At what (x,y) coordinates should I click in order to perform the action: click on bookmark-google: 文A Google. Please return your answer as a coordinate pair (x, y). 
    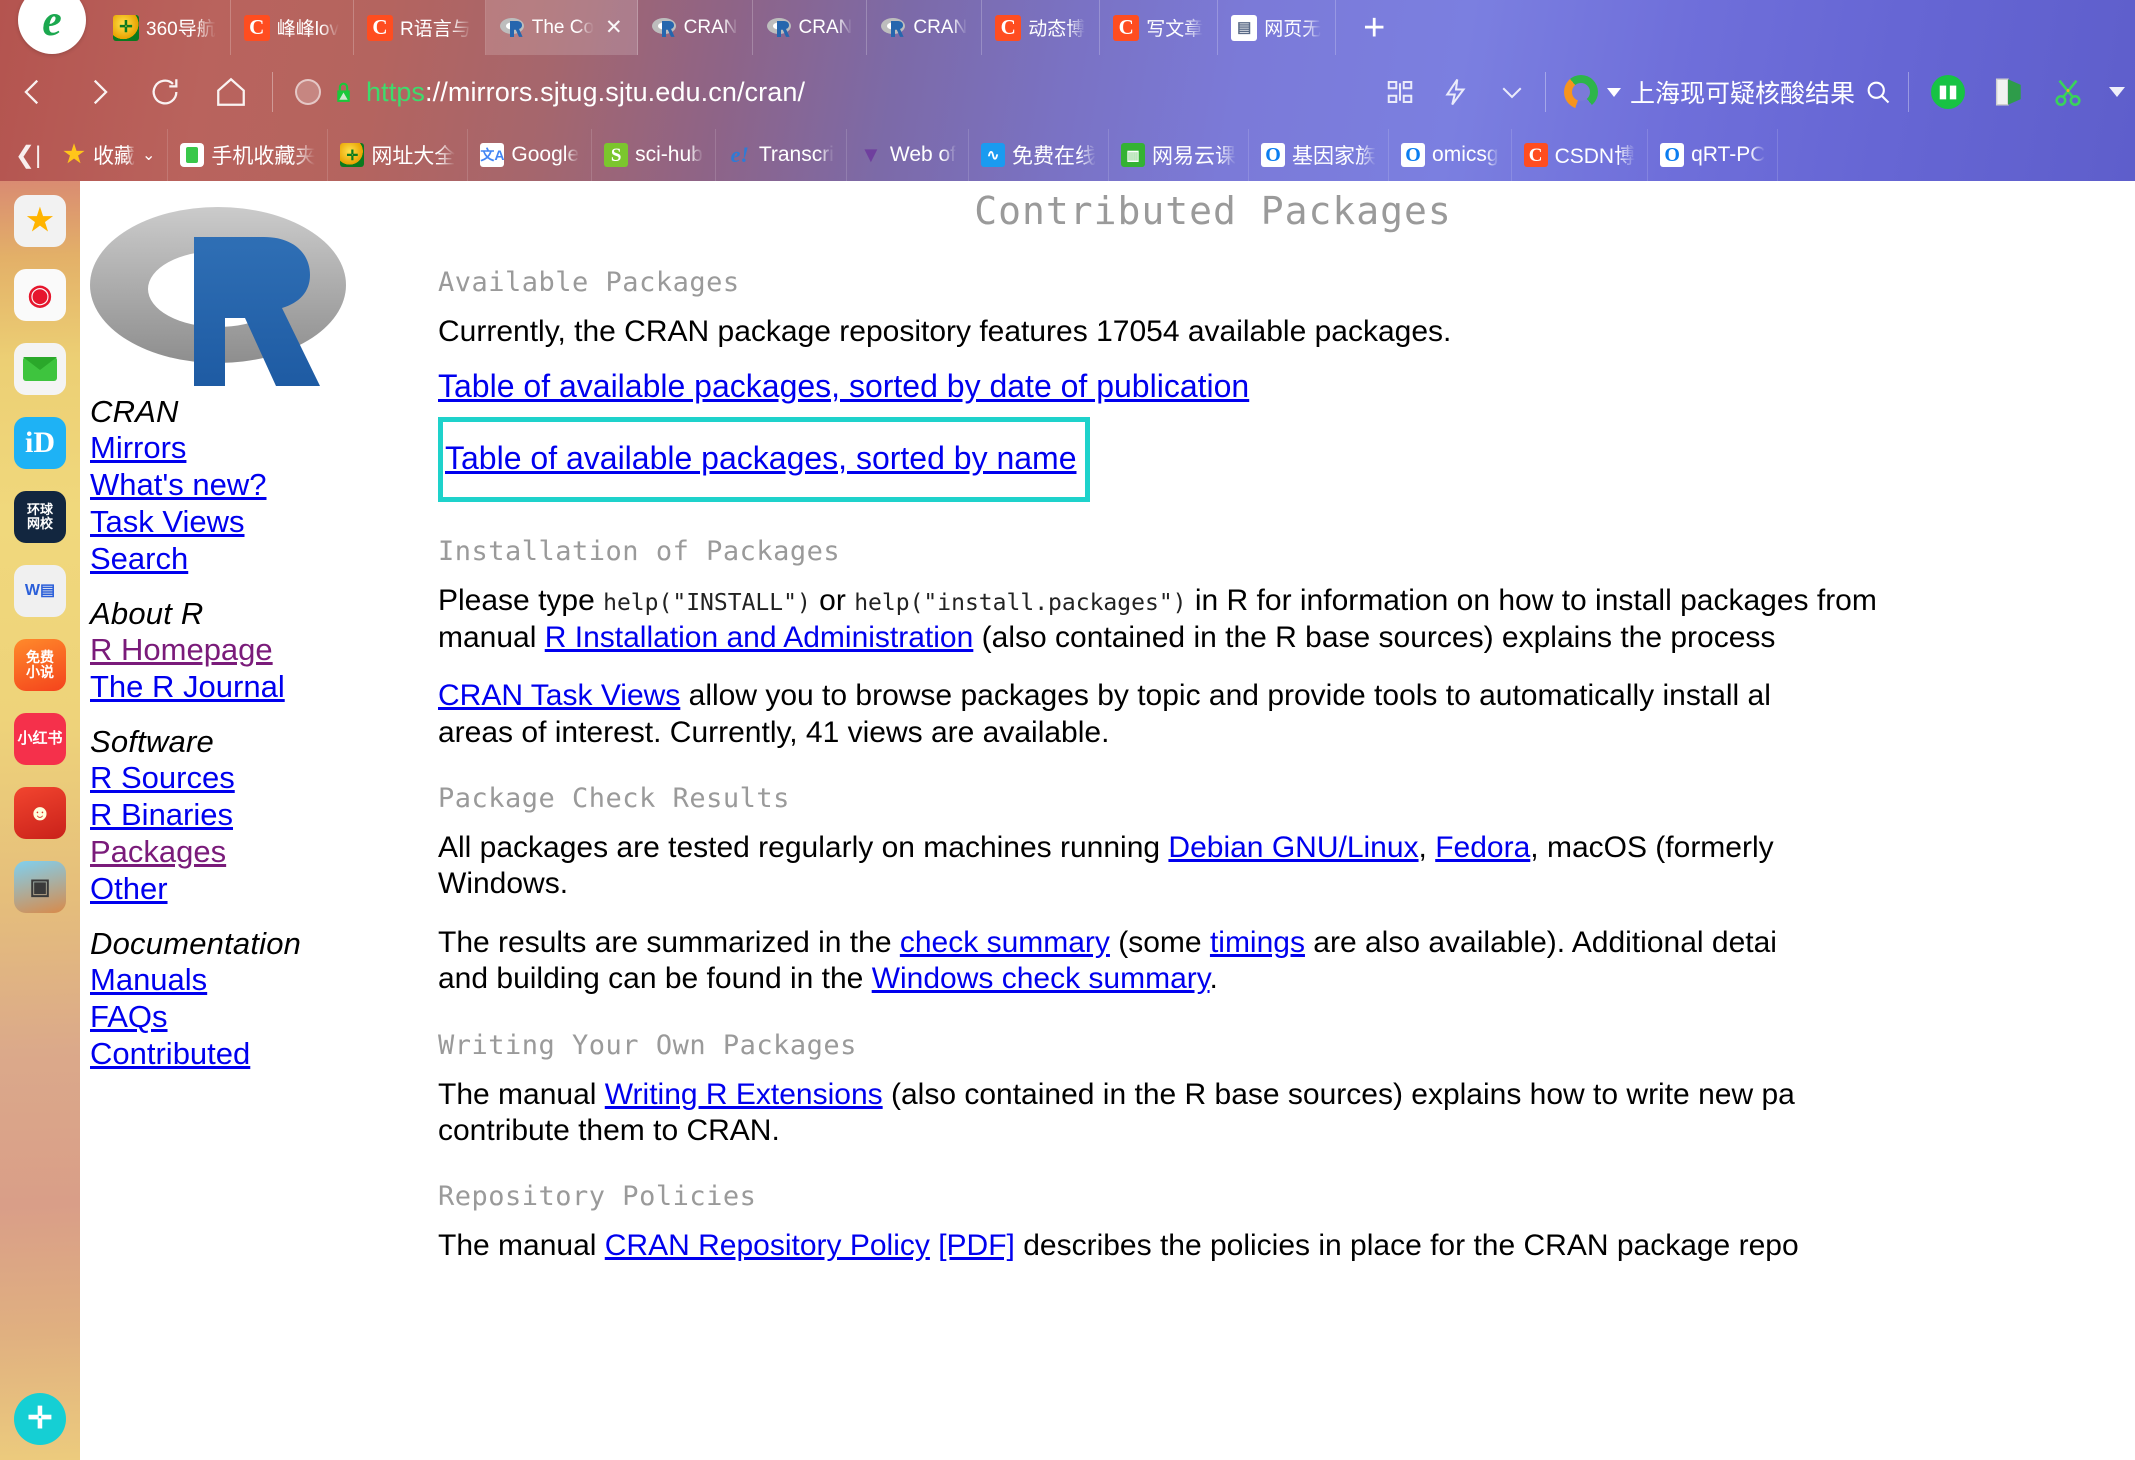
    Looking at the image, I should click on (530, 155).